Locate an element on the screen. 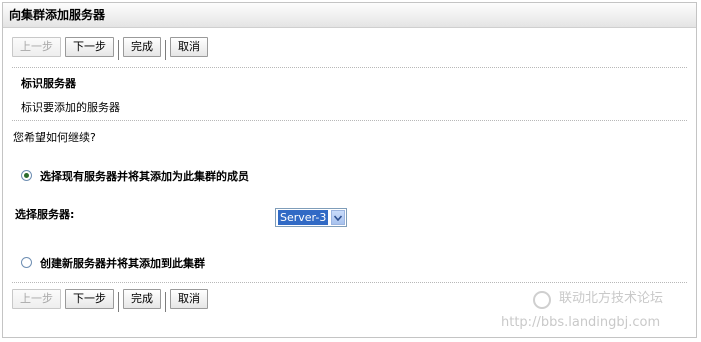  watermark-logo-icon is located at coordinates (542, 300).